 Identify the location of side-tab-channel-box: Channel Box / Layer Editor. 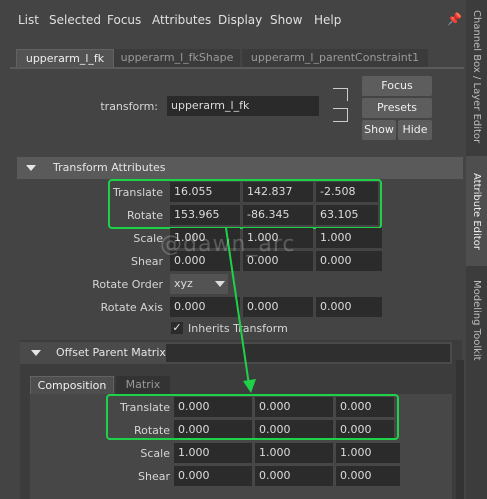
(476, 77).